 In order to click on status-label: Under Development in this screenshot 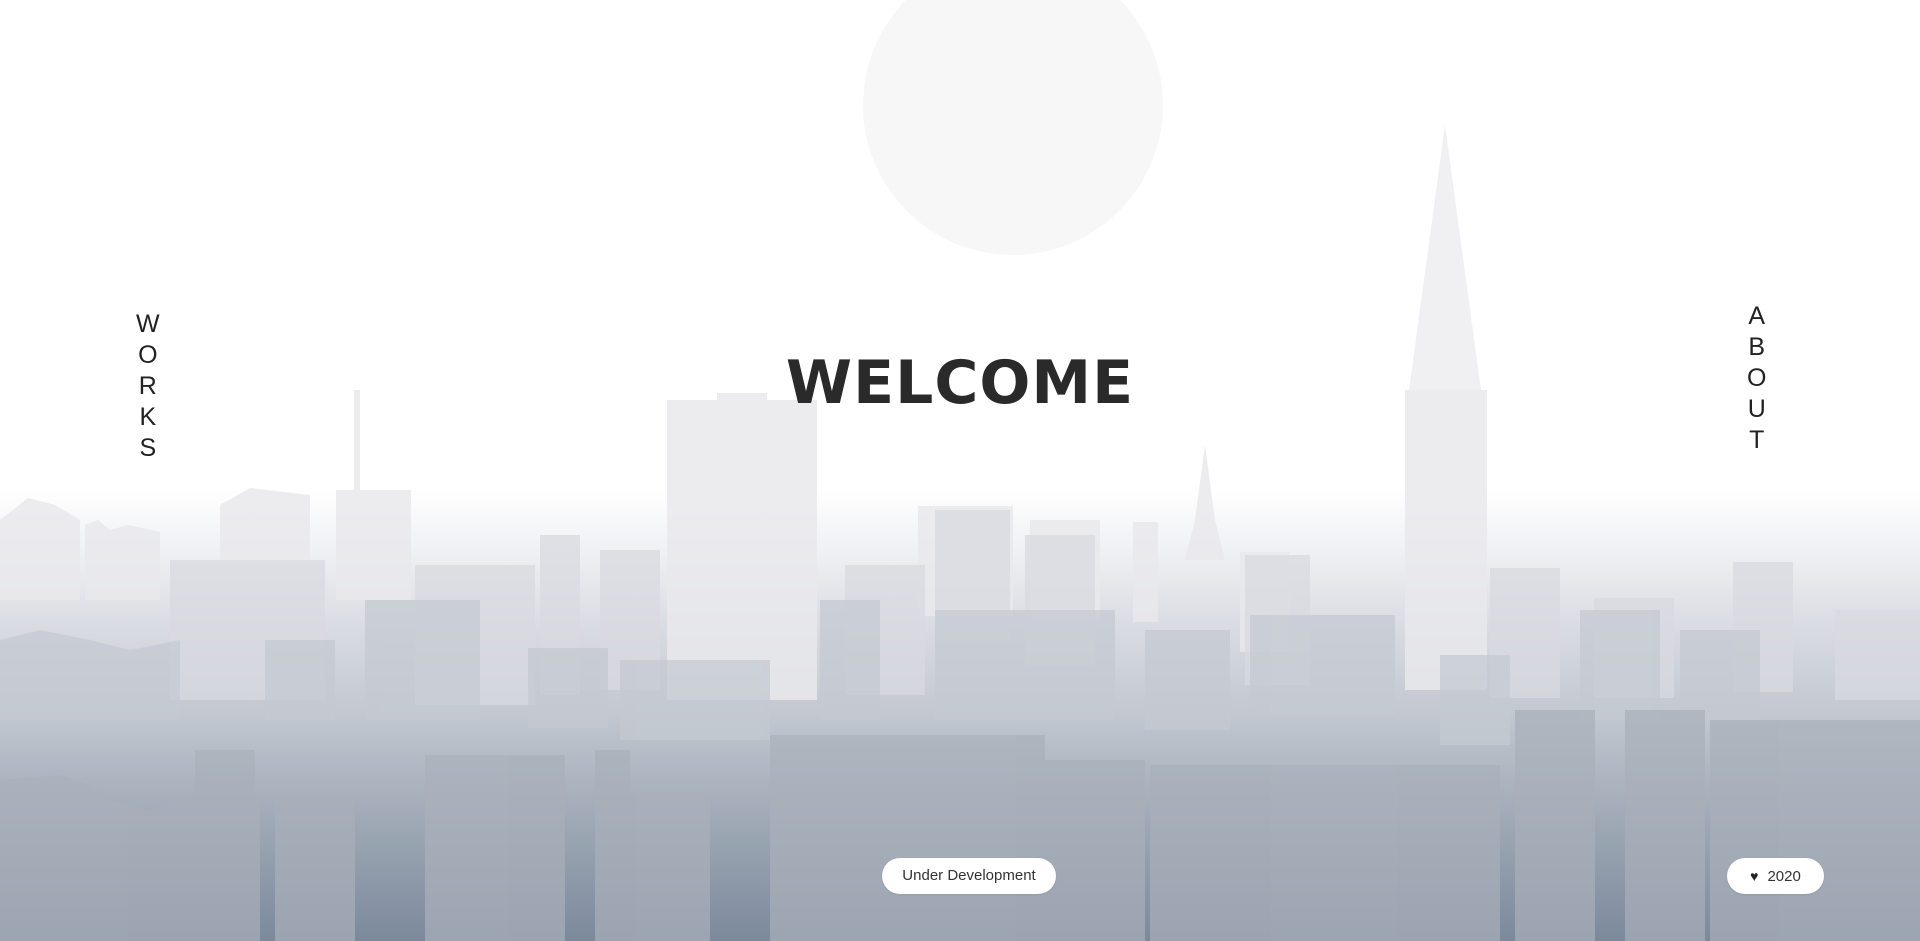, I will do `click(969, 875)`.